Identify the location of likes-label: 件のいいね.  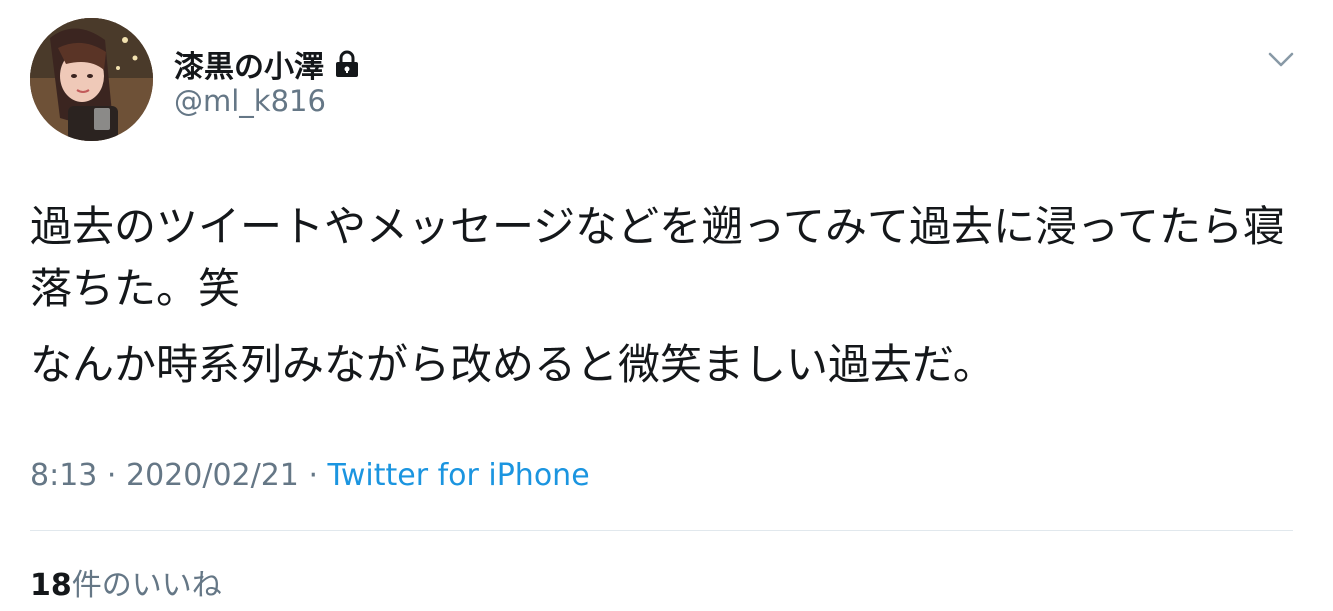
(146, 585).